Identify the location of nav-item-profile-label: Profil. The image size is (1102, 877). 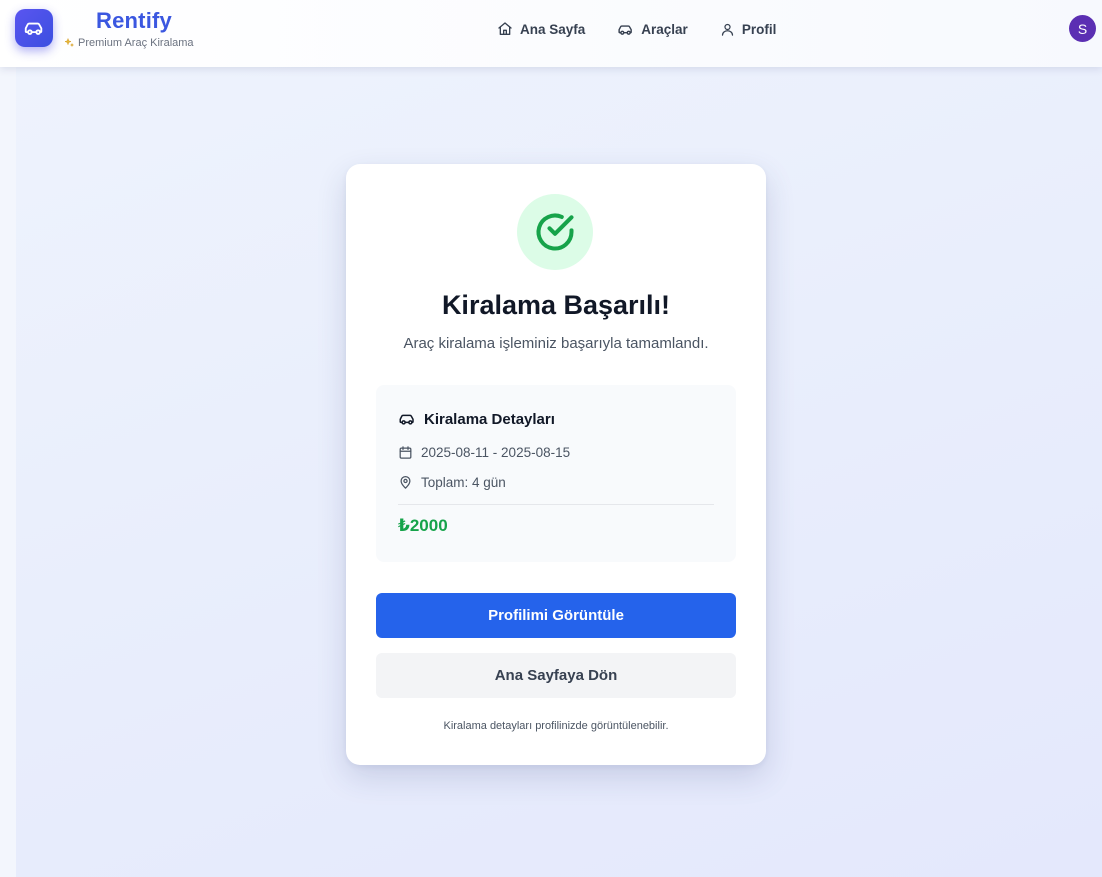
(759, 29).